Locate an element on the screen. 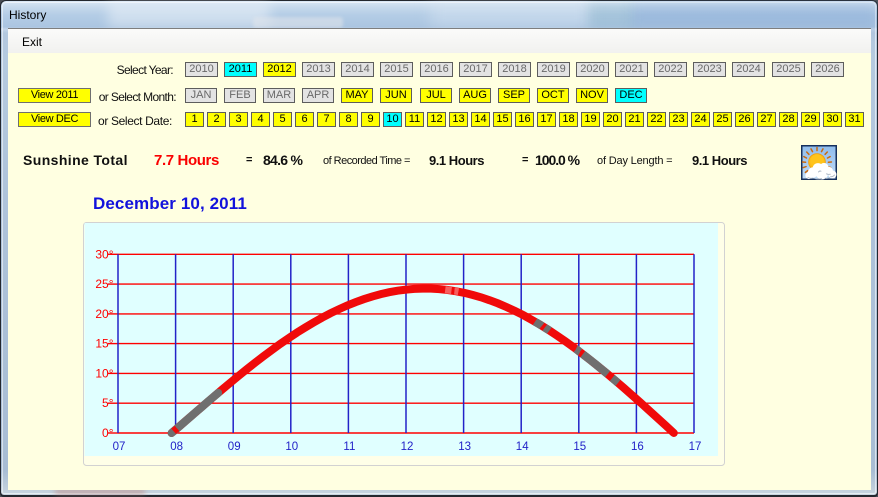  svg-text: 30° is located at coordinates (104, 254).